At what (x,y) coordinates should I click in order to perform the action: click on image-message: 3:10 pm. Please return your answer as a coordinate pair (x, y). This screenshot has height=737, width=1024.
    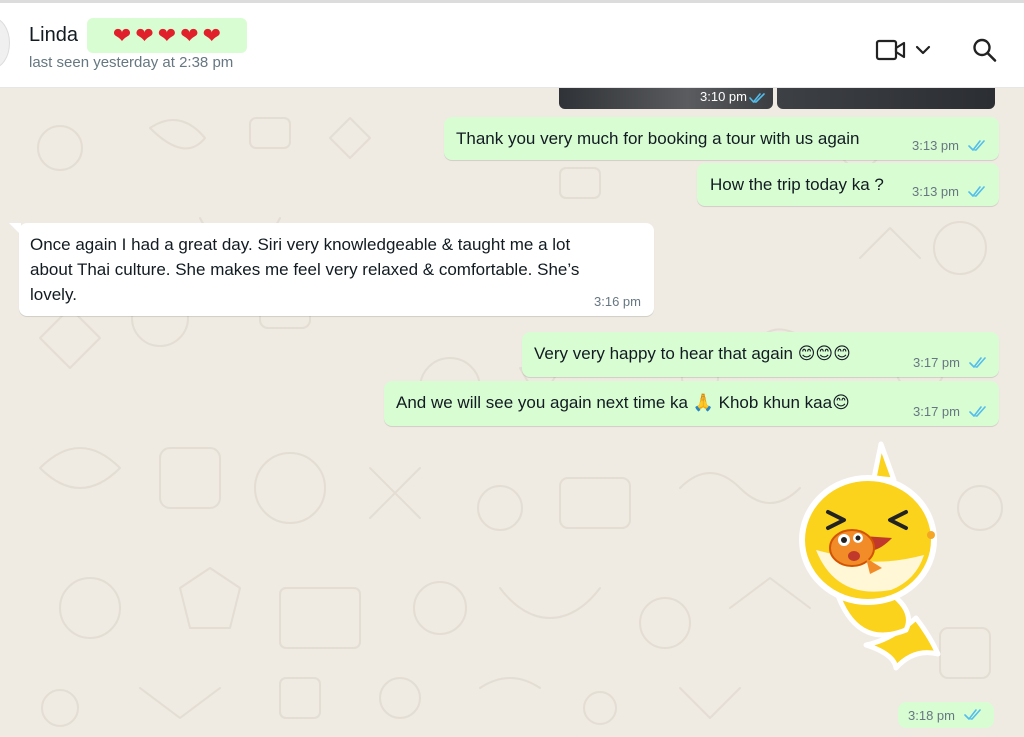
    Looking at the image, I should click on (666, 98).